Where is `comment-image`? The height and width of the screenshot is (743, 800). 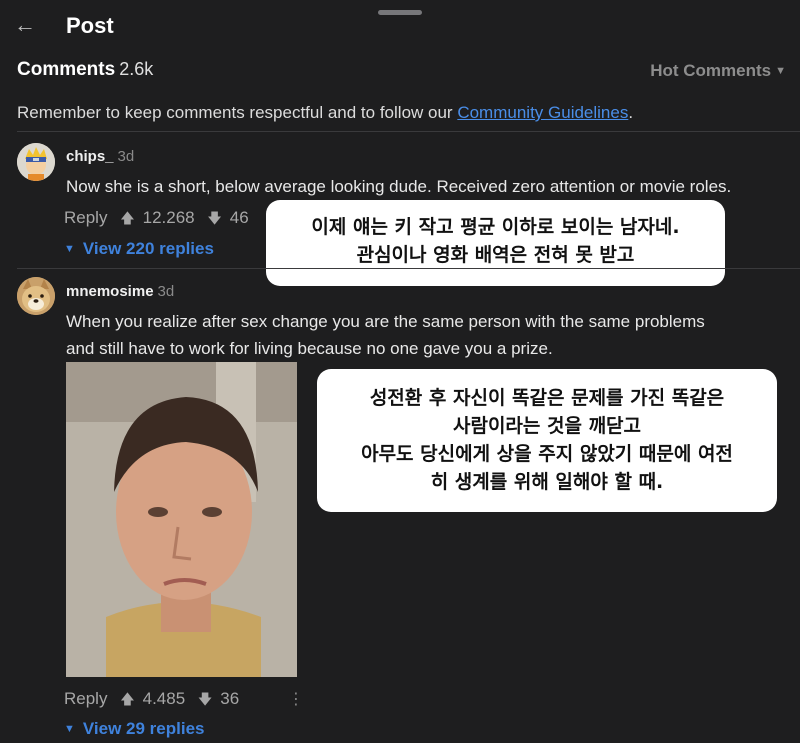 comment-image is located at coordinates (181, 519).